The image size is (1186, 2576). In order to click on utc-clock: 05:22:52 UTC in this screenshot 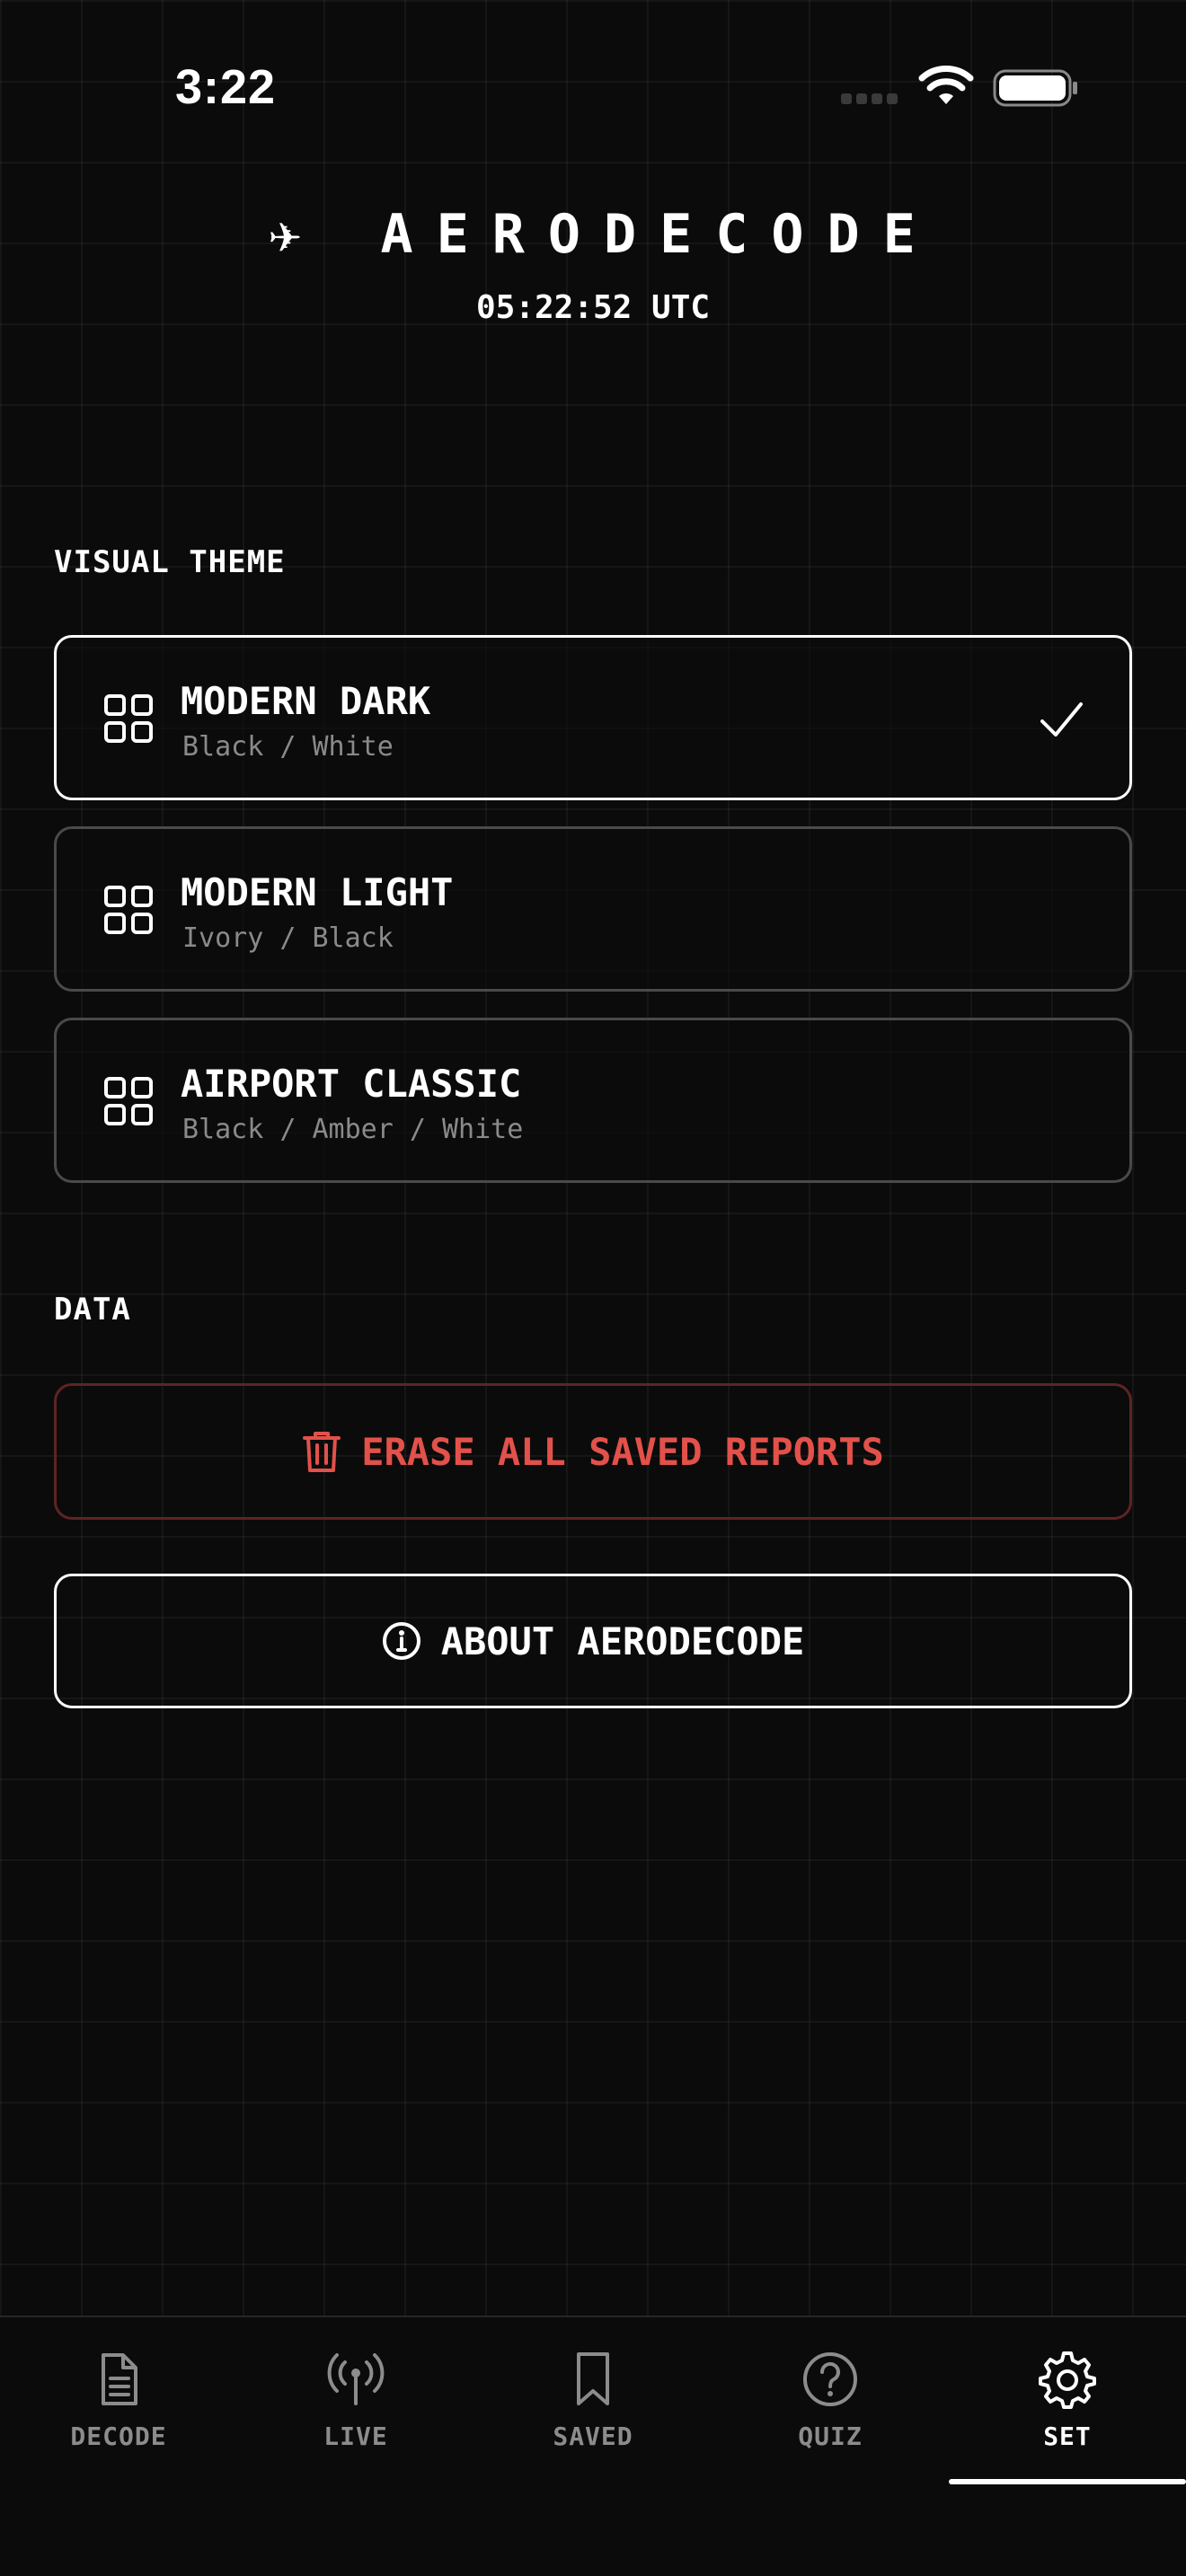, I will do `click(593, 307)`.